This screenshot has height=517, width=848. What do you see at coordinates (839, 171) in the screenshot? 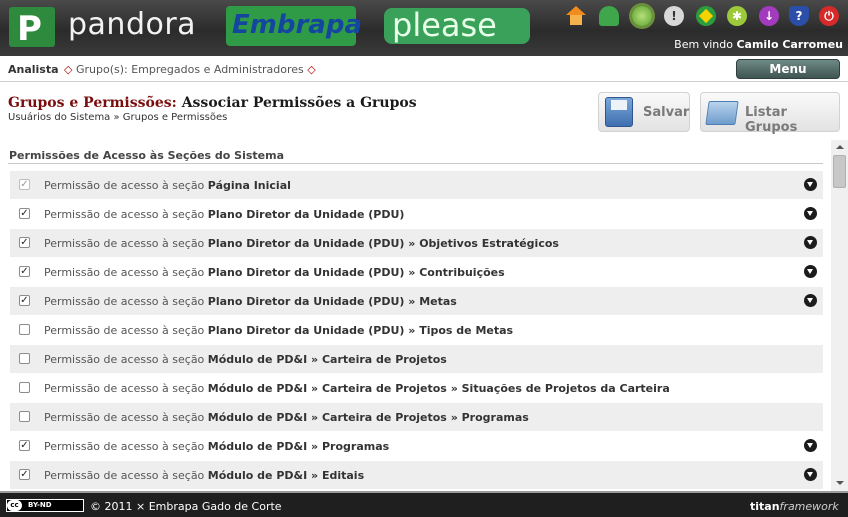
I see `scrollbar-thumb` at bounding box center [839, 171].